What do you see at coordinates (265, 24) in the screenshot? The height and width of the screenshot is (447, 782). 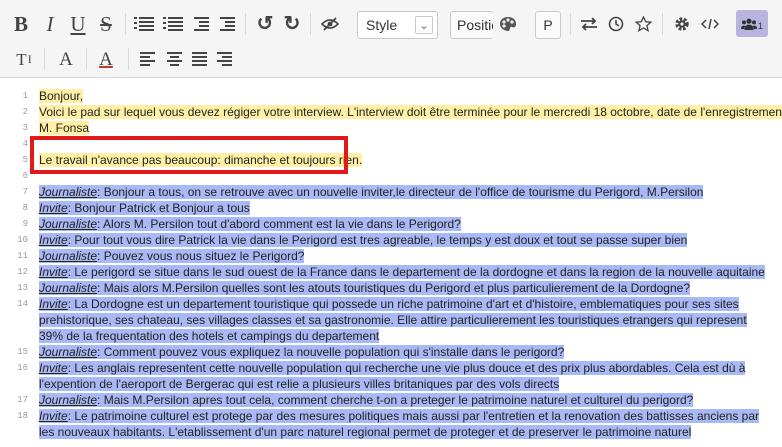 I see `undo-button: ↺` at bounding box center [265, 24].